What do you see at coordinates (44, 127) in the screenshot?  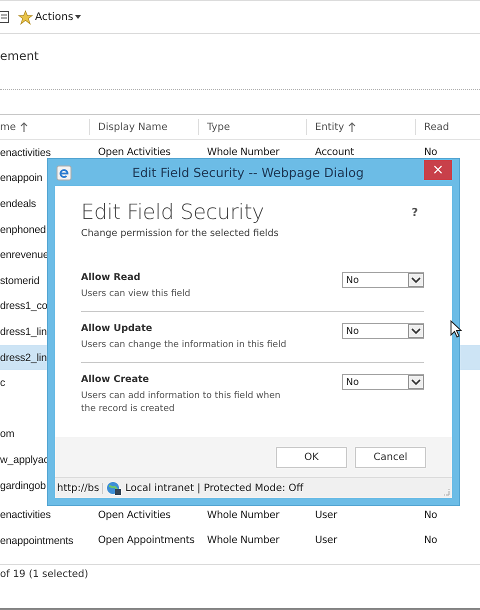 I see `column-header: me` at bounding box center [44, 127].